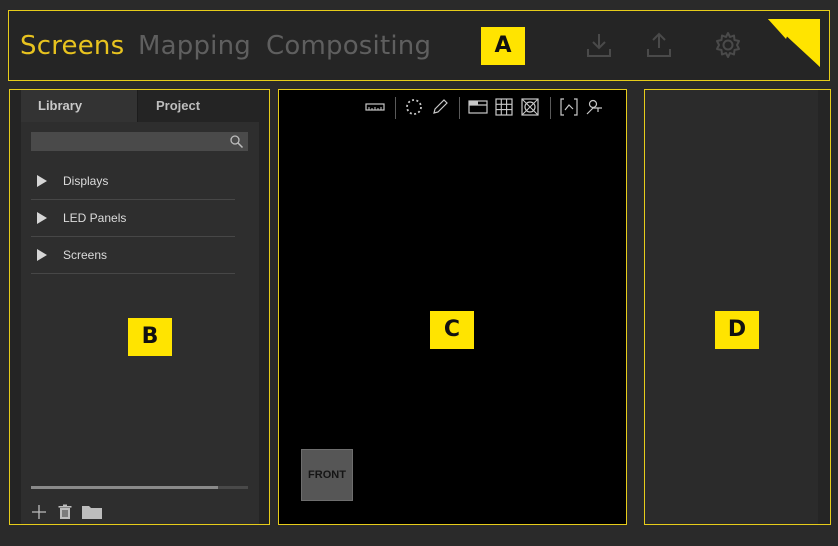  What do you see at coordinates (39, 512) in the screenshot?
I see `add-icon` at bounding box center [39, 512].